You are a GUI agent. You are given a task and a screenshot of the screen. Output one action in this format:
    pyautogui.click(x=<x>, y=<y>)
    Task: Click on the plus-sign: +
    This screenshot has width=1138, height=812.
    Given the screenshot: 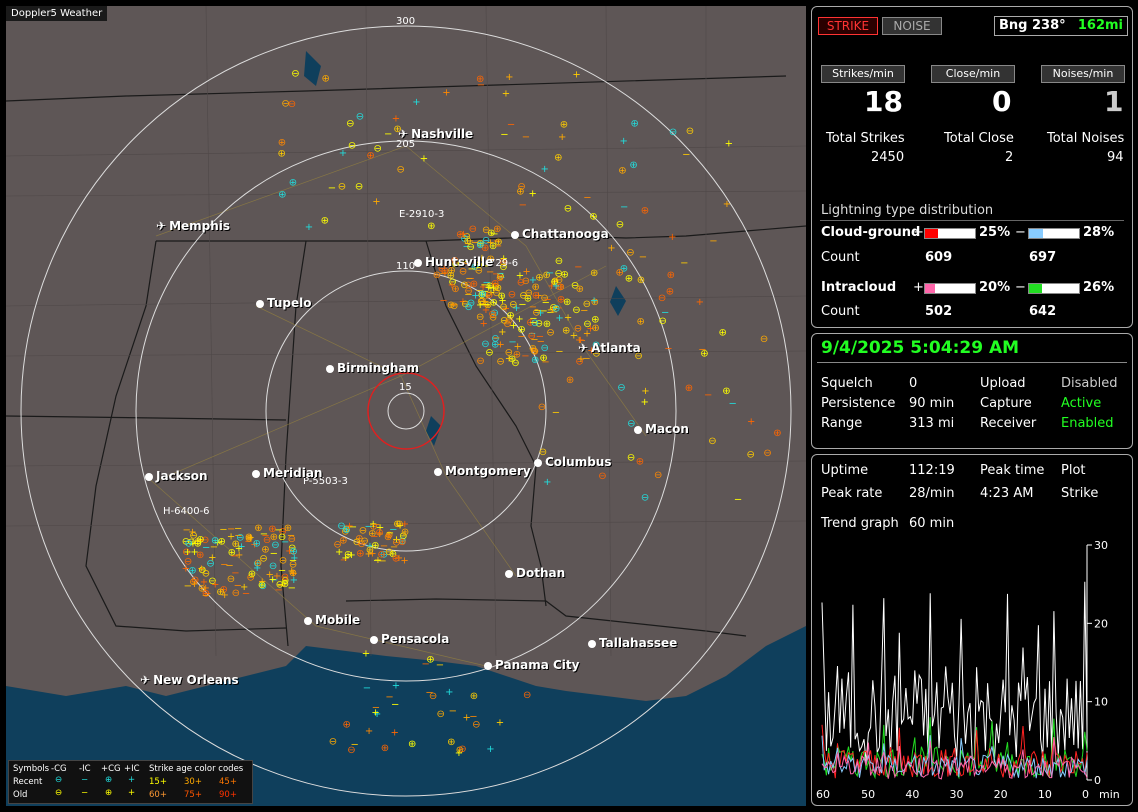 What is the action you would take?
    pyautogui.click(x=918, y=232)
    